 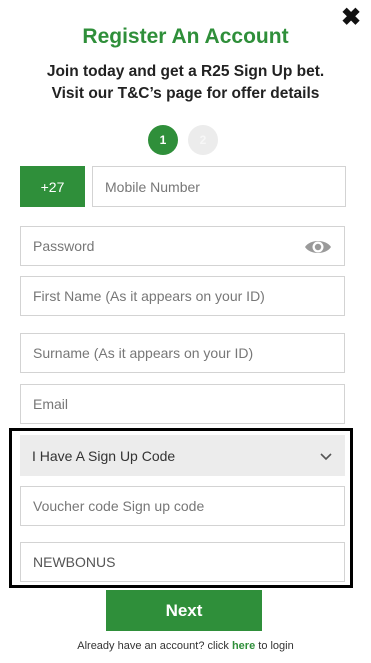 What do you see at coordinates (185, 93) in the screenshot?
I see `subtitle-line-2: Visit our T&C’s page for offer details` at bounding box center [185, 93].